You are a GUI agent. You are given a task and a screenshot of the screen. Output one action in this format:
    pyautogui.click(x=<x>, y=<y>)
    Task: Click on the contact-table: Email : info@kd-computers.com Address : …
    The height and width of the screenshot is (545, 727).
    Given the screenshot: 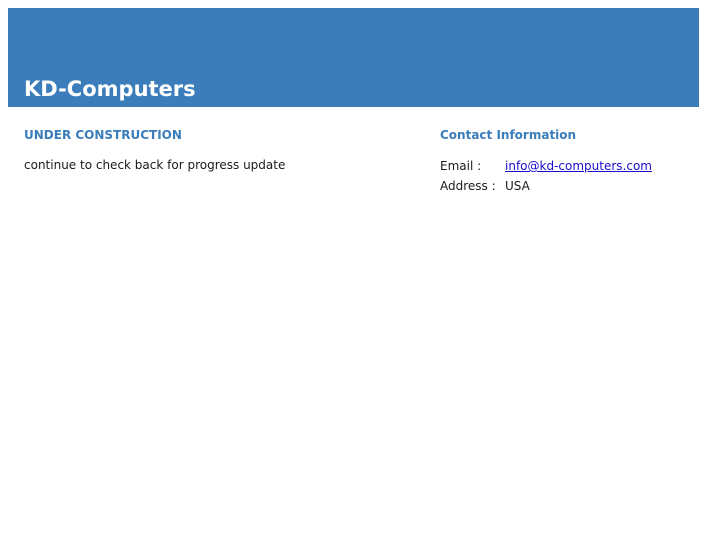 What is the action you would take?
    pyautogui.click(x=546, y=176)
    